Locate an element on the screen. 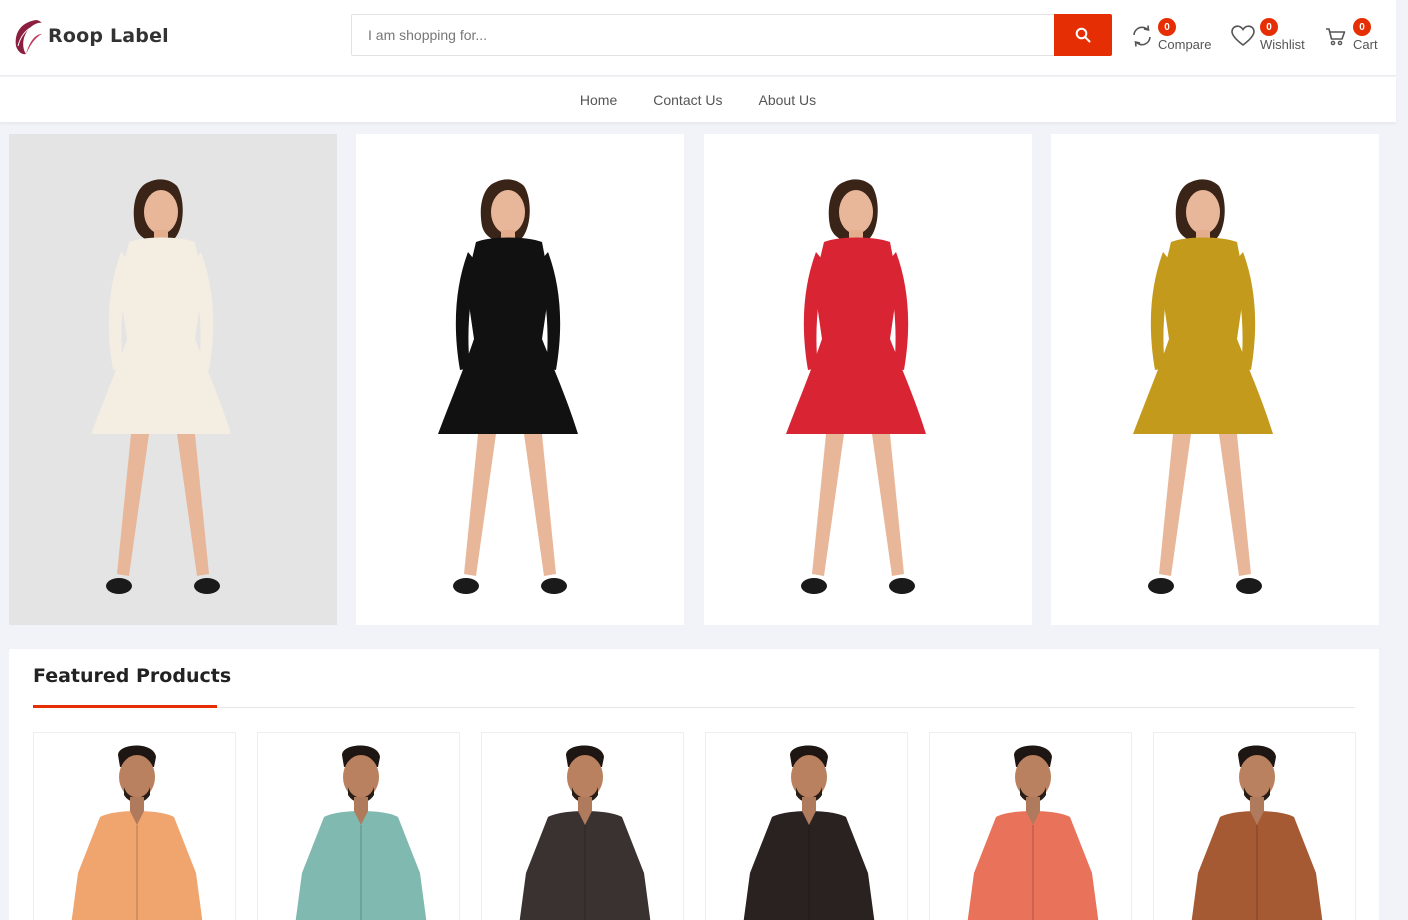  search-button is located at coordinates (1083, 35).